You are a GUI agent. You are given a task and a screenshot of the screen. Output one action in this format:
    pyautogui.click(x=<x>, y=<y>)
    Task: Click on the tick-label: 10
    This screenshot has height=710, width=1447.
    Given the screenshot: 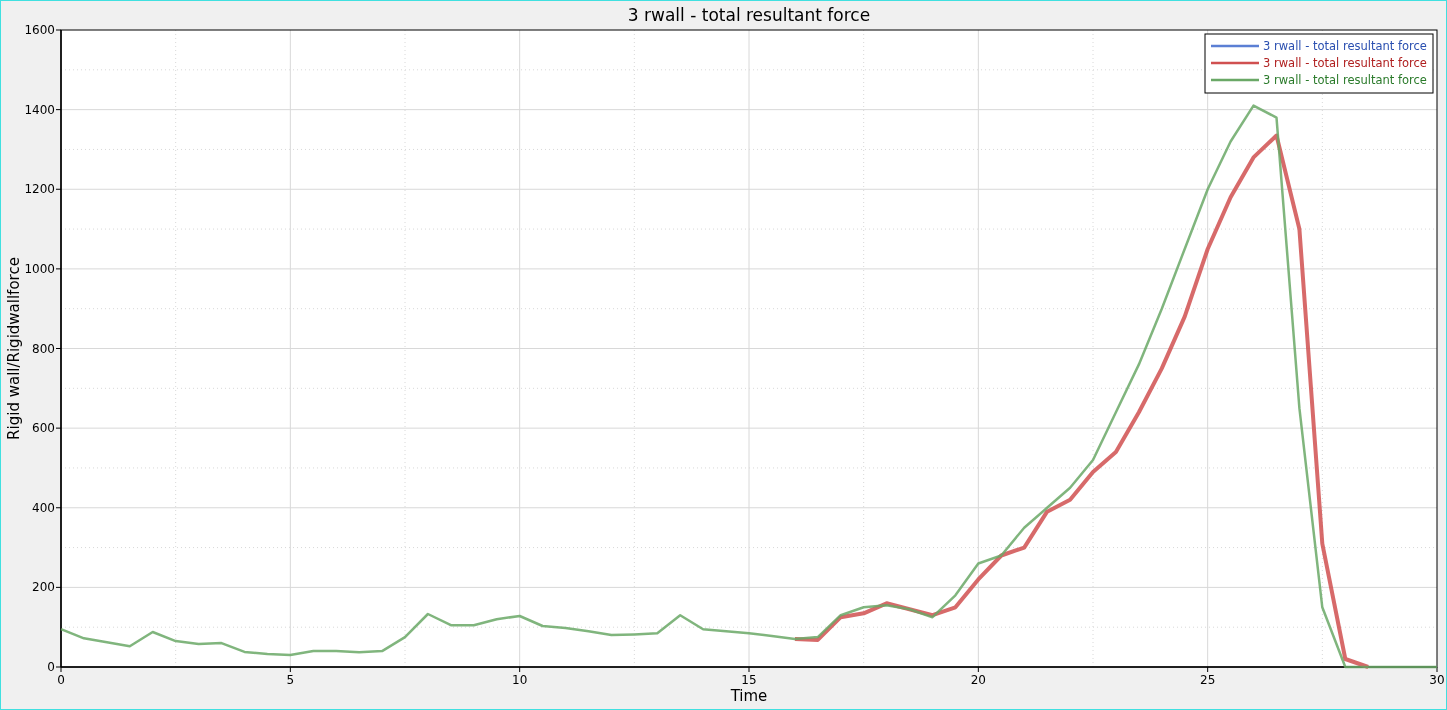 What is the action you would take?
    pyautogui.click(x=520, y=680)
    